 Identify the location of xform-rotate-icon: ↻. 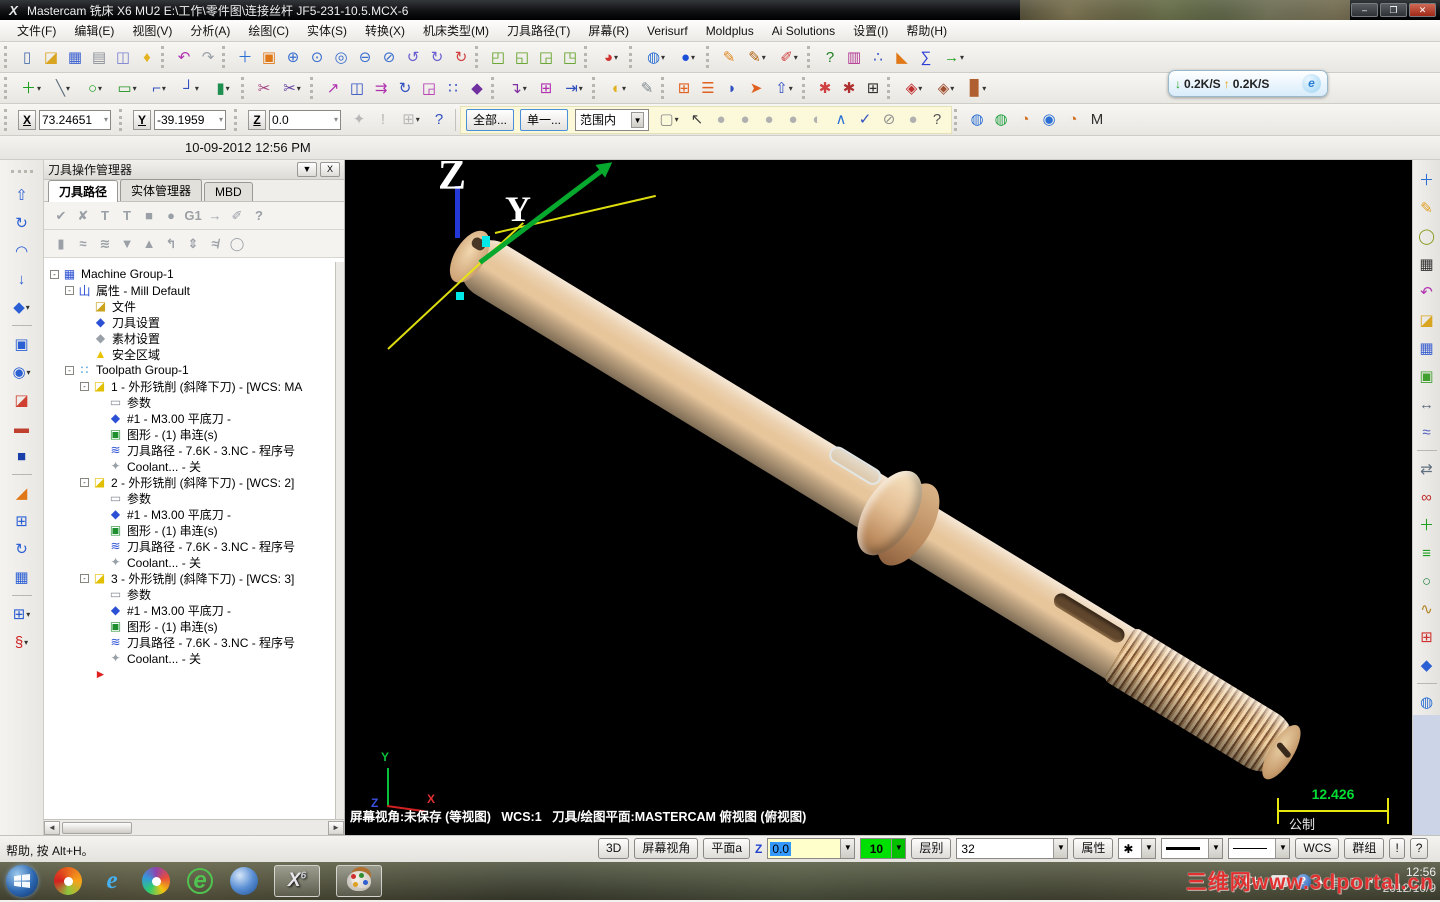
(405, 88).